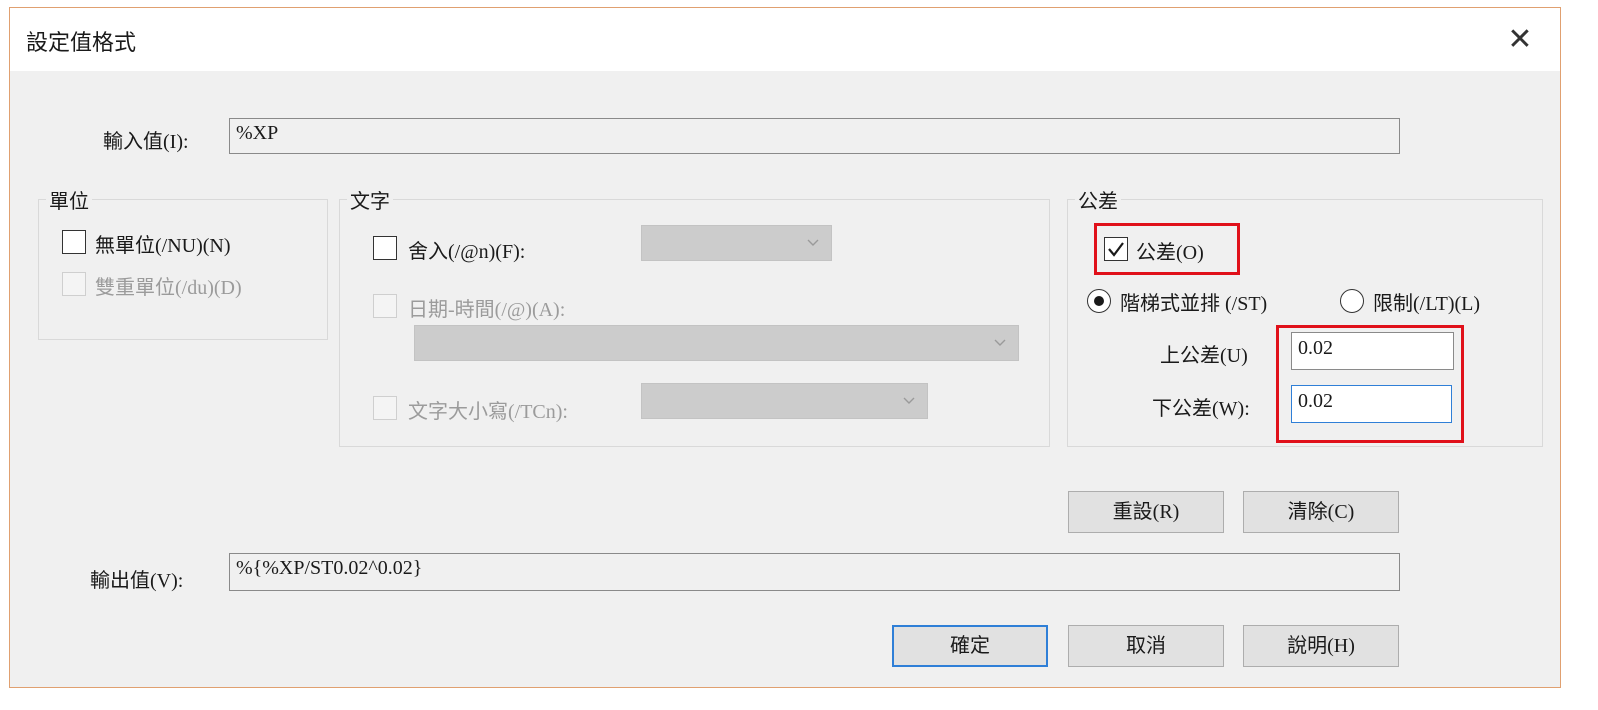 The height and width of the screenshot is (710, 1598). Describe the element at coordinates (146, 142) in the screenshot. I see `input-value-label: 輸入值(I):` at that location.